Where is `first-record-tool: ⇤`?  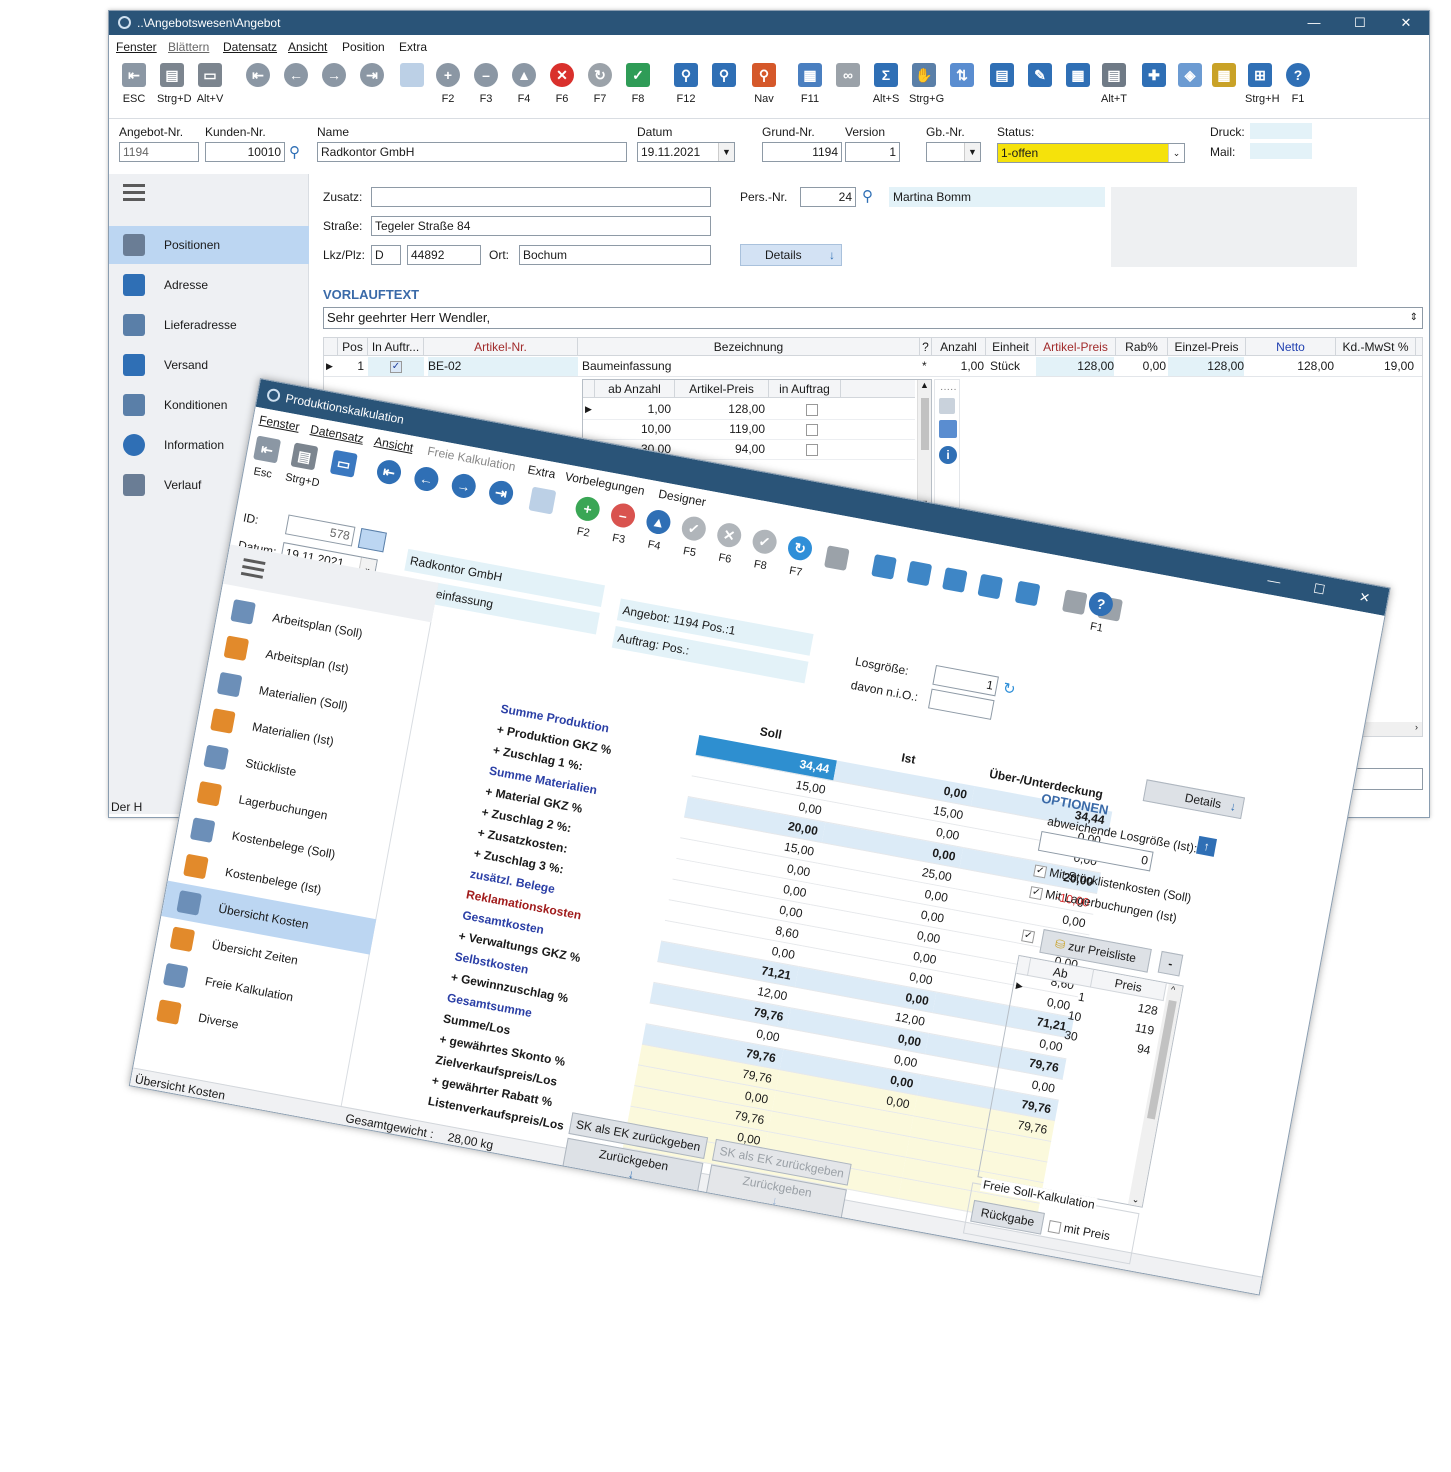
first-record-tool: ⇤ is located at coordinates (258, 78).